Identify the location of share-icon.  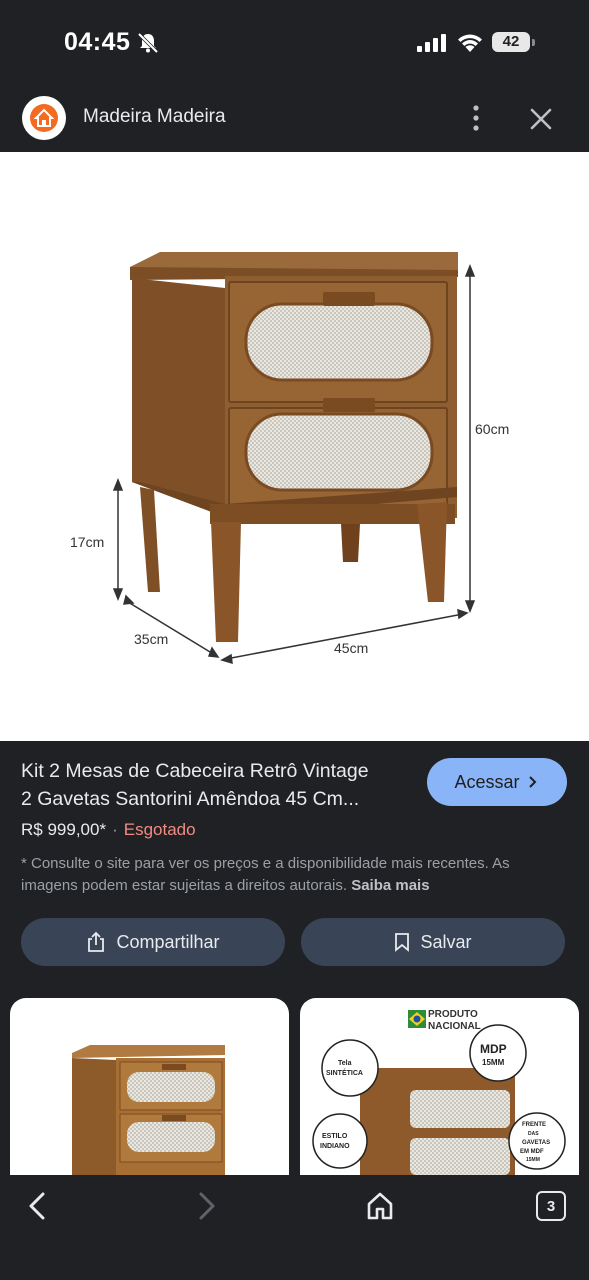
(96, 941).